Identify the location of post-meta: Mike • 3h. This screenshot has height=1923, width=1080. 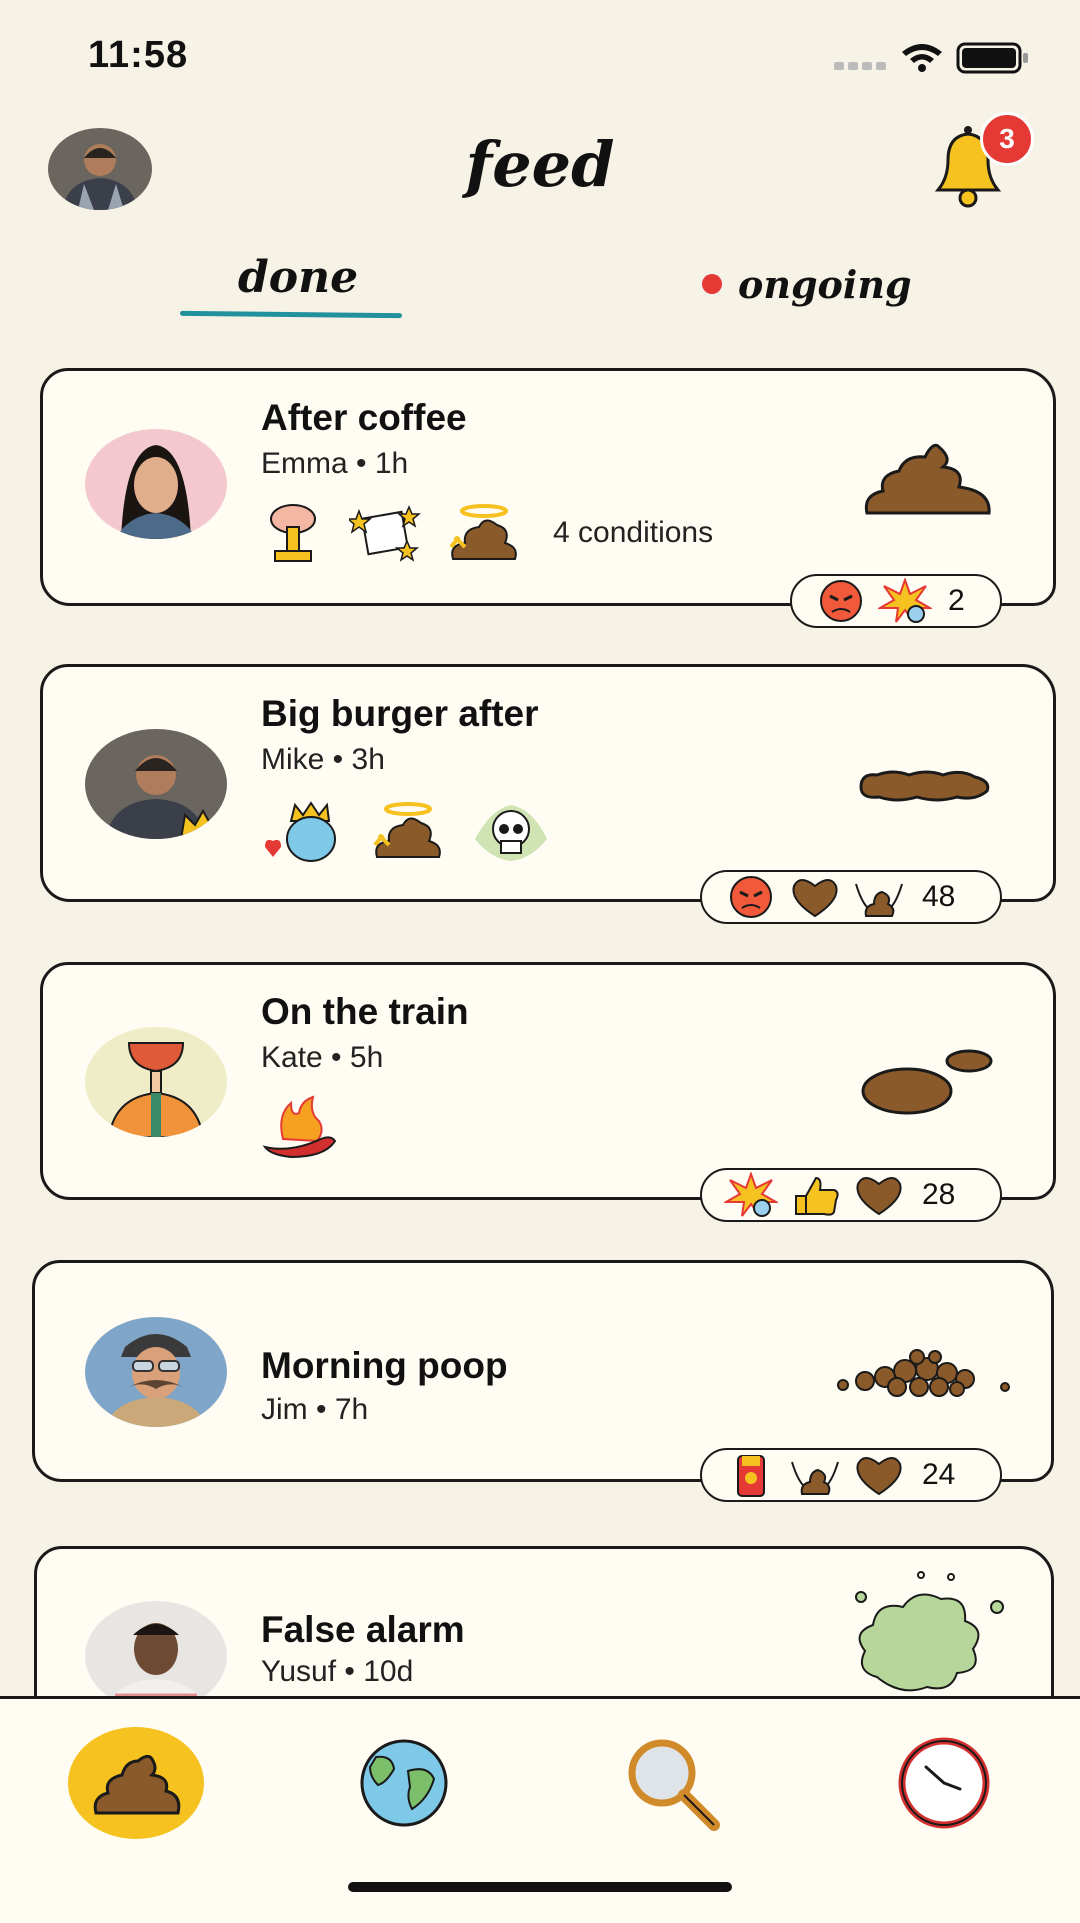
(323, 759).